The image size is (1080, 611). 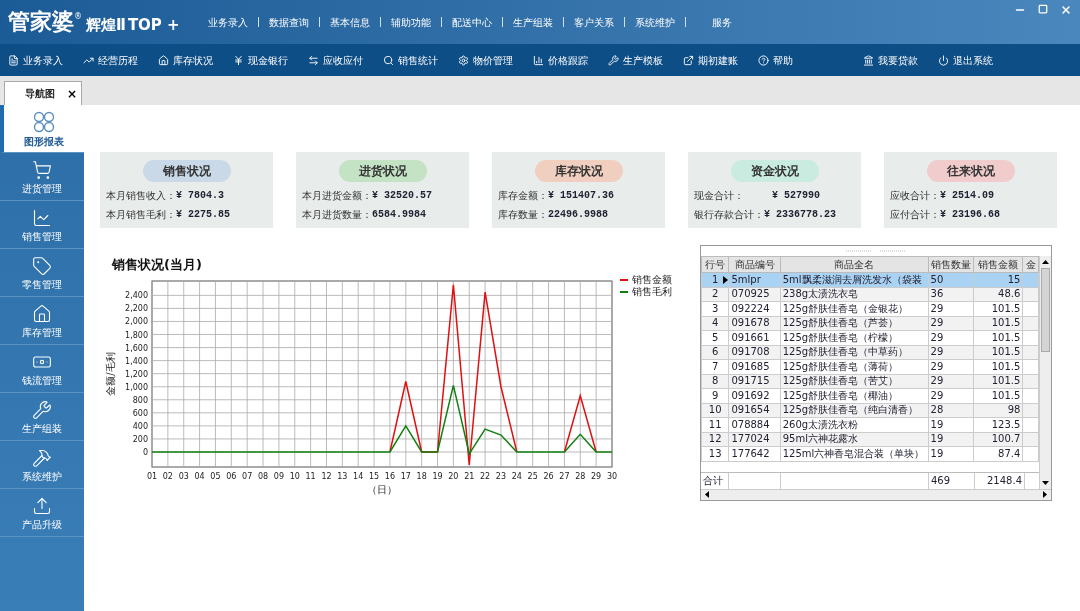 I want to click on table-cell: 11, so click(x=715, y=424).